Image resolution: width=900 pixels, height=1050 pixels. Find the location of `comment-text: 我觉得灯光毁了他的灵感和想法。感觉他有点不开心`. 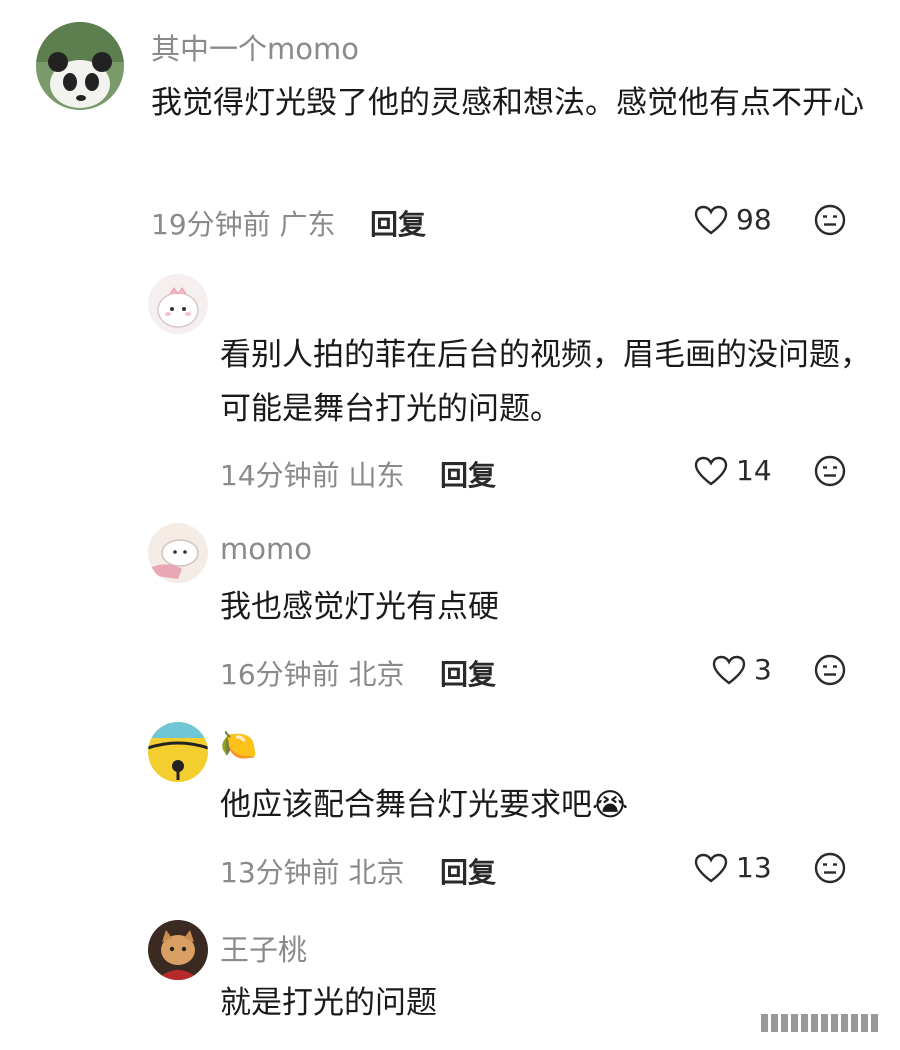

comment-text: 我觉得灯光毁了他的灵感和想法。感觉他有点不开心 is located at coordinates (507, 103).